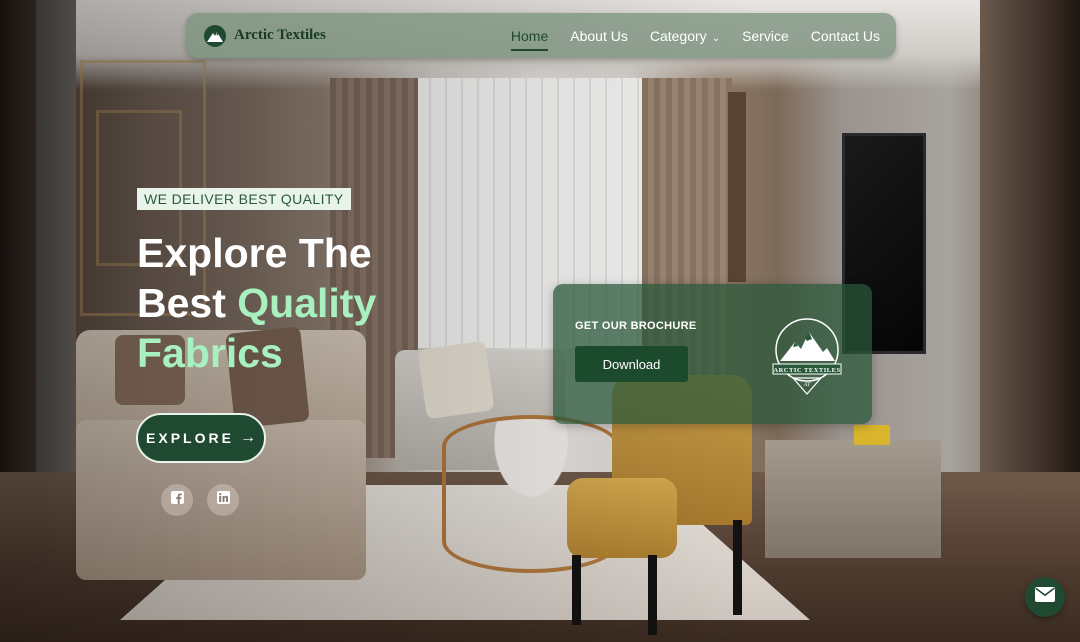 Image resolution: width=1080 pixels, height=642 pixels. Describe the element at coordinates (807, 385) in the screenshot. I see `brochure-logo-monogram: AT` at that location.